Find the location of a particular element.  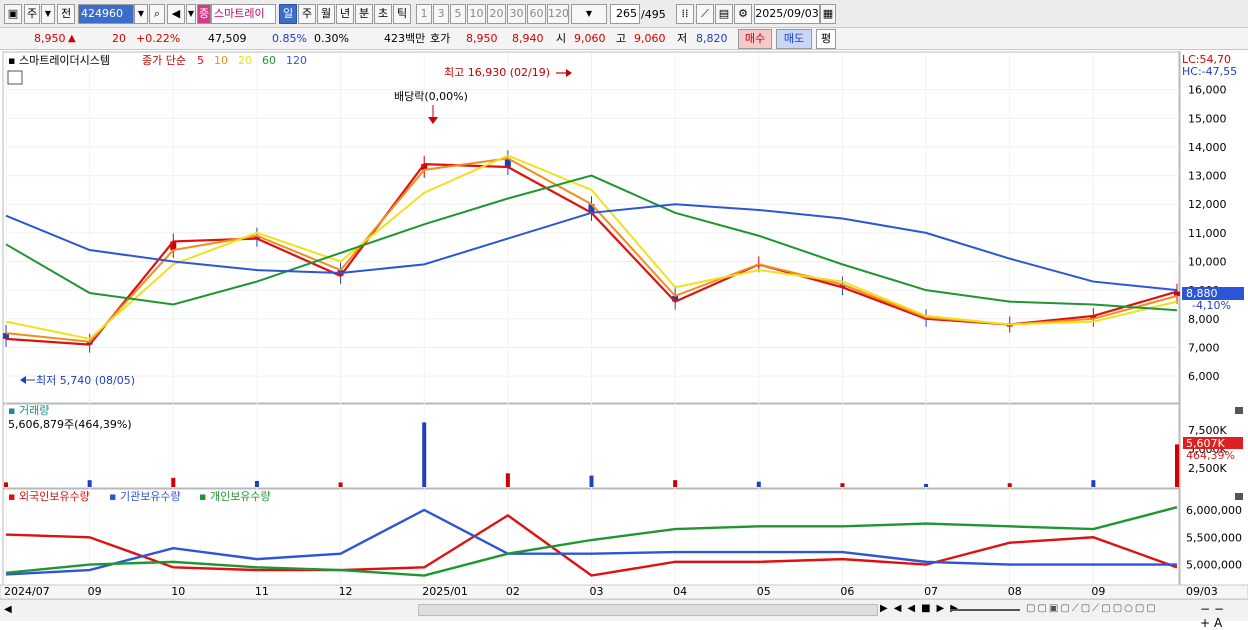

sell-button: 매도 is located at coordinates (794, 39).